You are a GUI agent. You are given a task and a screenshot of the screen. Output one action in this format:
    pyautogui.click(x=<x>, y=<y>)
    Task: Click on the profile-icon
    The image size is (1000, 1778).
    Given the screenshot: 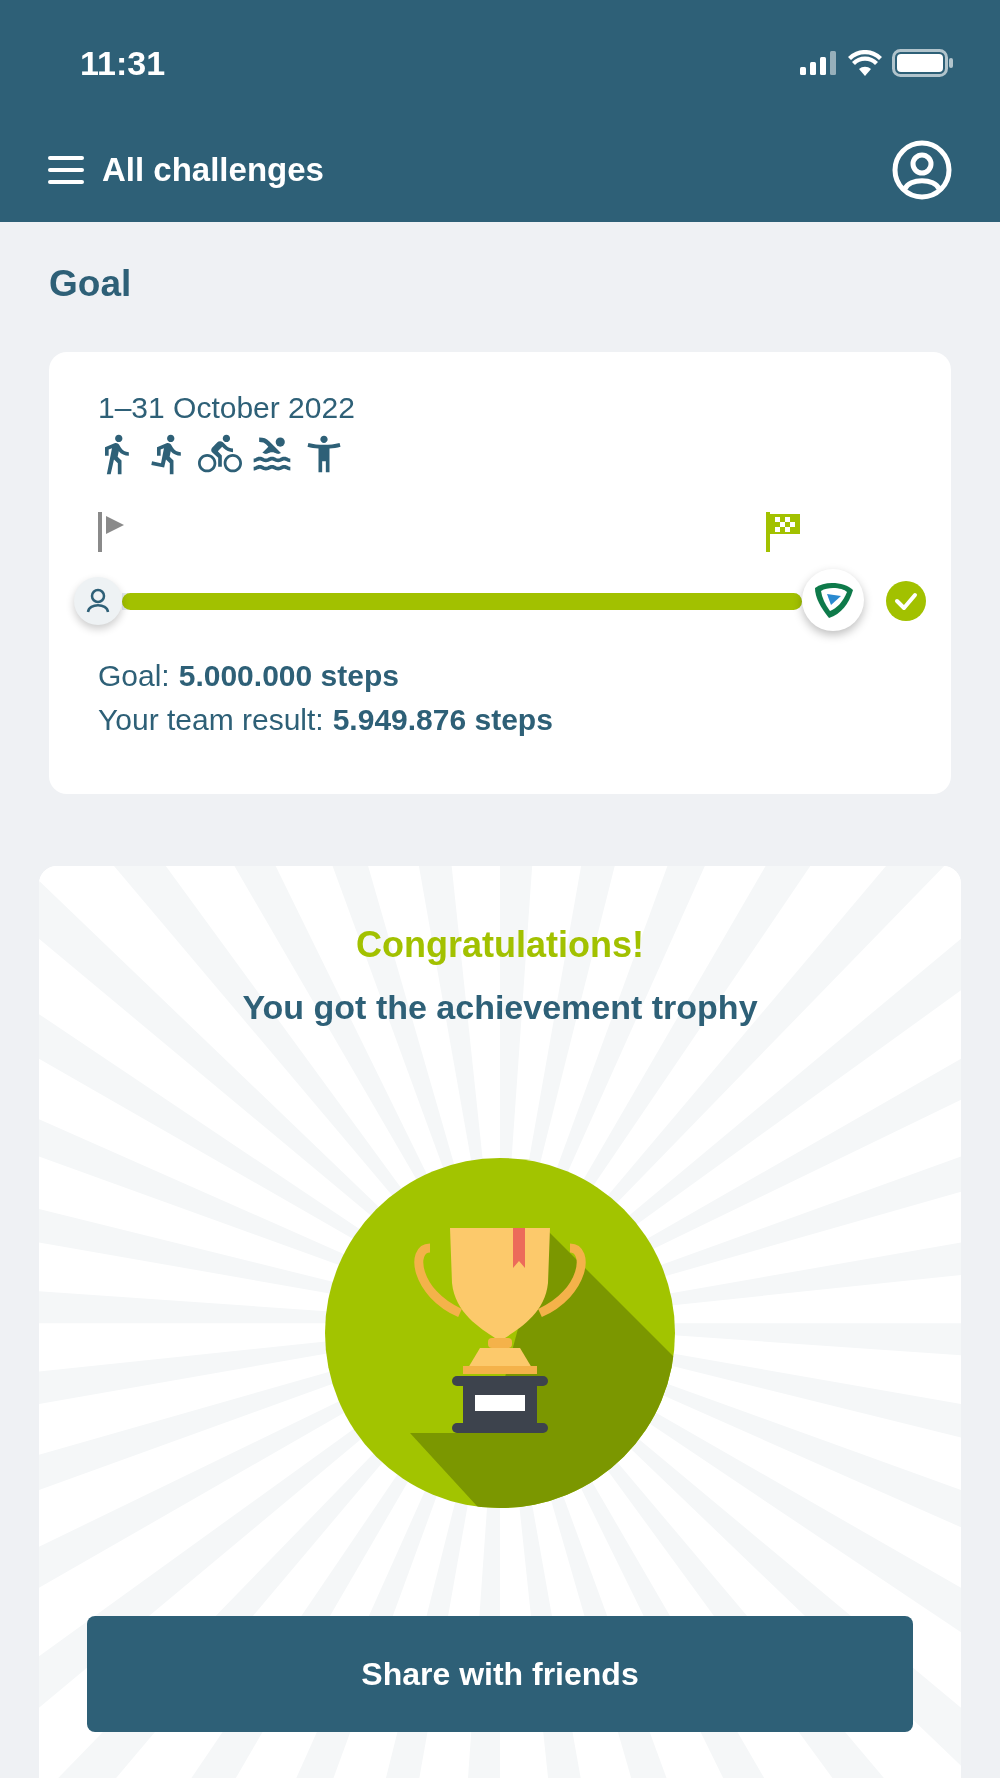 What is the action you would take?
    pyautogui.click(x=922, y=170)
    